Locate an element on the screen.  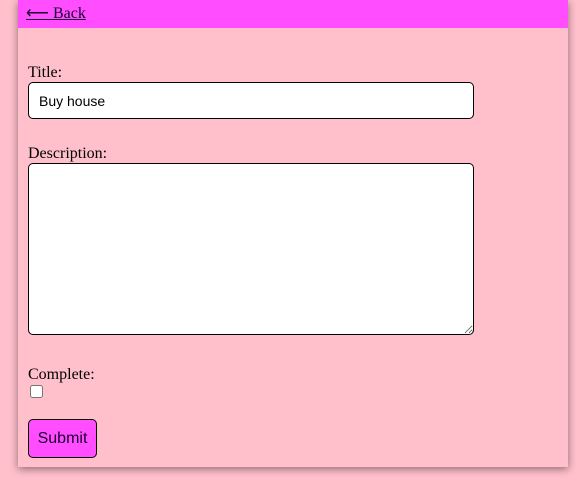
complete-label: Complete: is located at coordinates (61, 374).